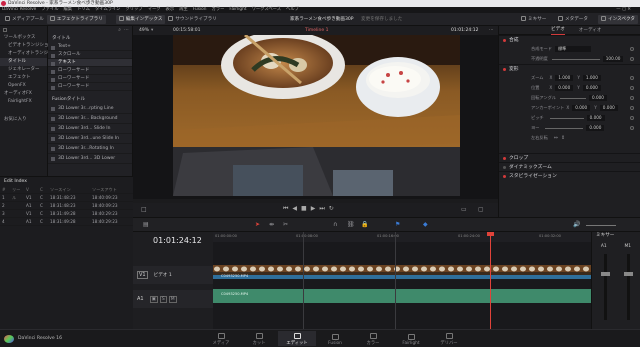 The width and height of the screenshot is (640, 347). I want to click on table-row: 4 A1 C 18:31:49:28 18:40:29:23, so click(66, 222).